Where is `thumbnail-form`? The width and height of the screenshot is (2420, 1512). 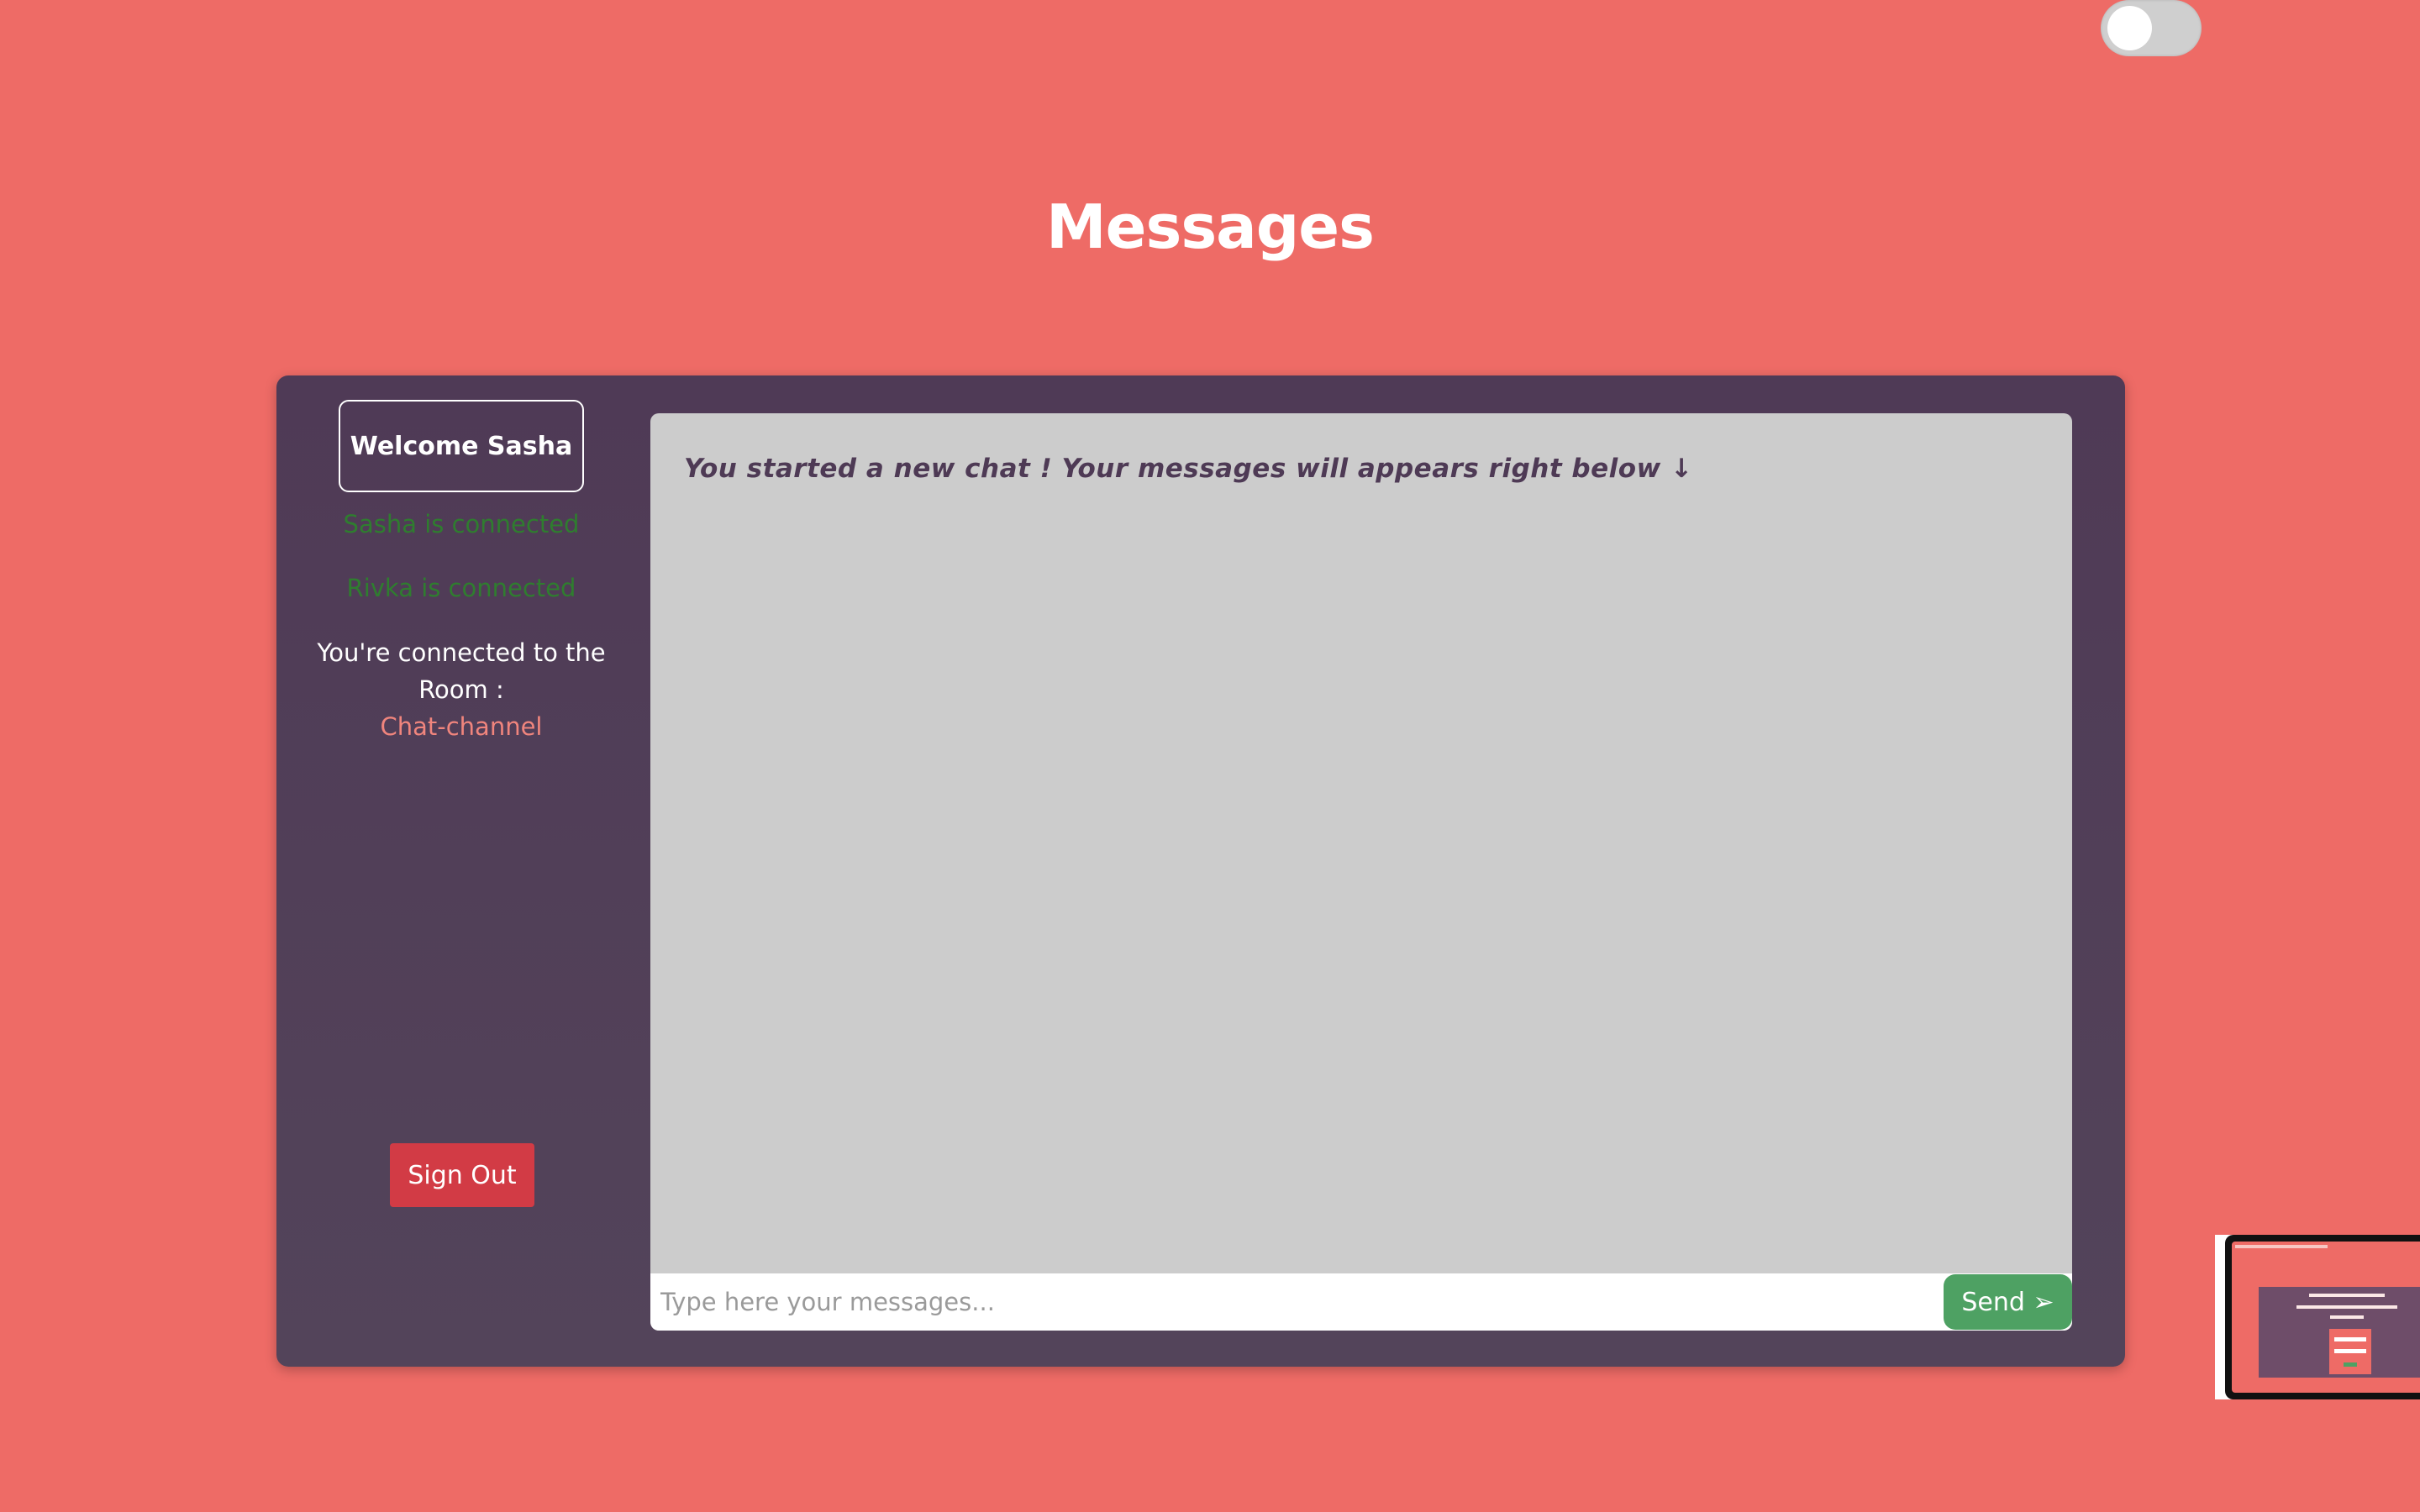 thumbnail-form is located at coordinates (2350, 1351).